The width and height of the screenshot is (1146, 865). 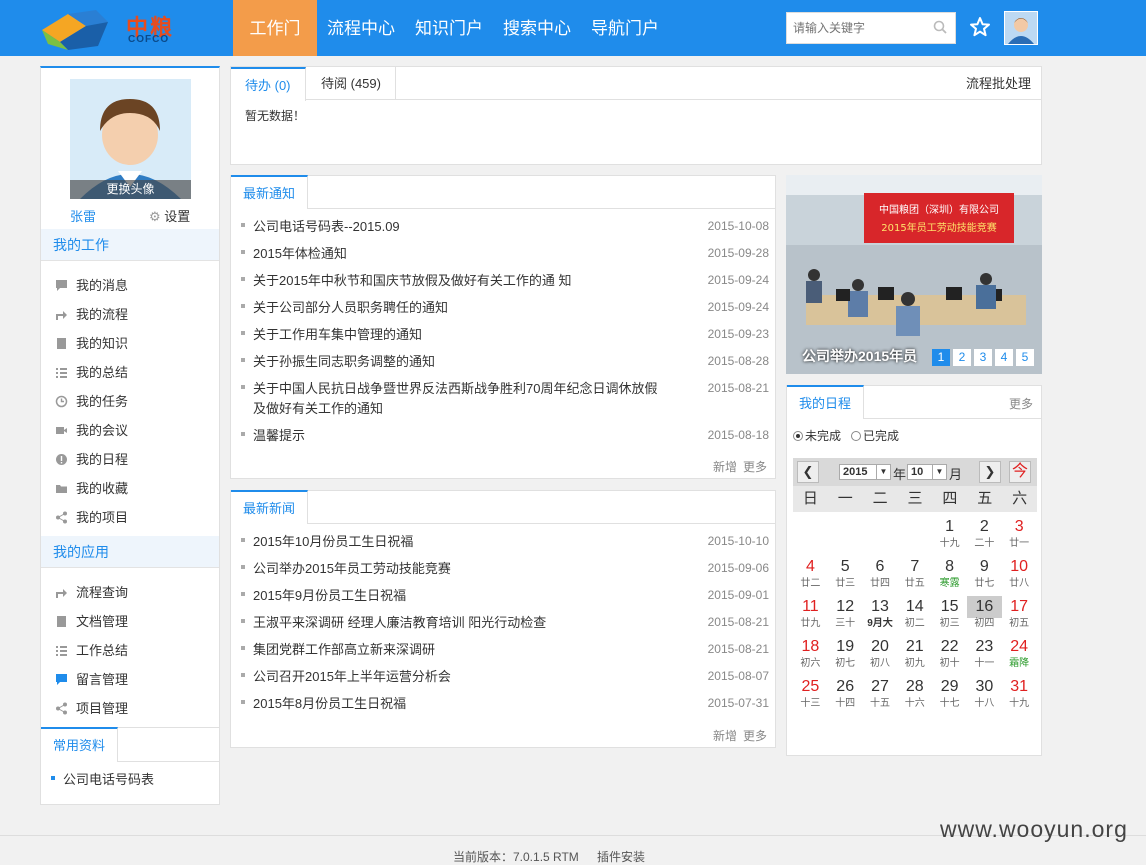 I want to click on calendar-day: 7 廿五, so click(x=914, y=572).